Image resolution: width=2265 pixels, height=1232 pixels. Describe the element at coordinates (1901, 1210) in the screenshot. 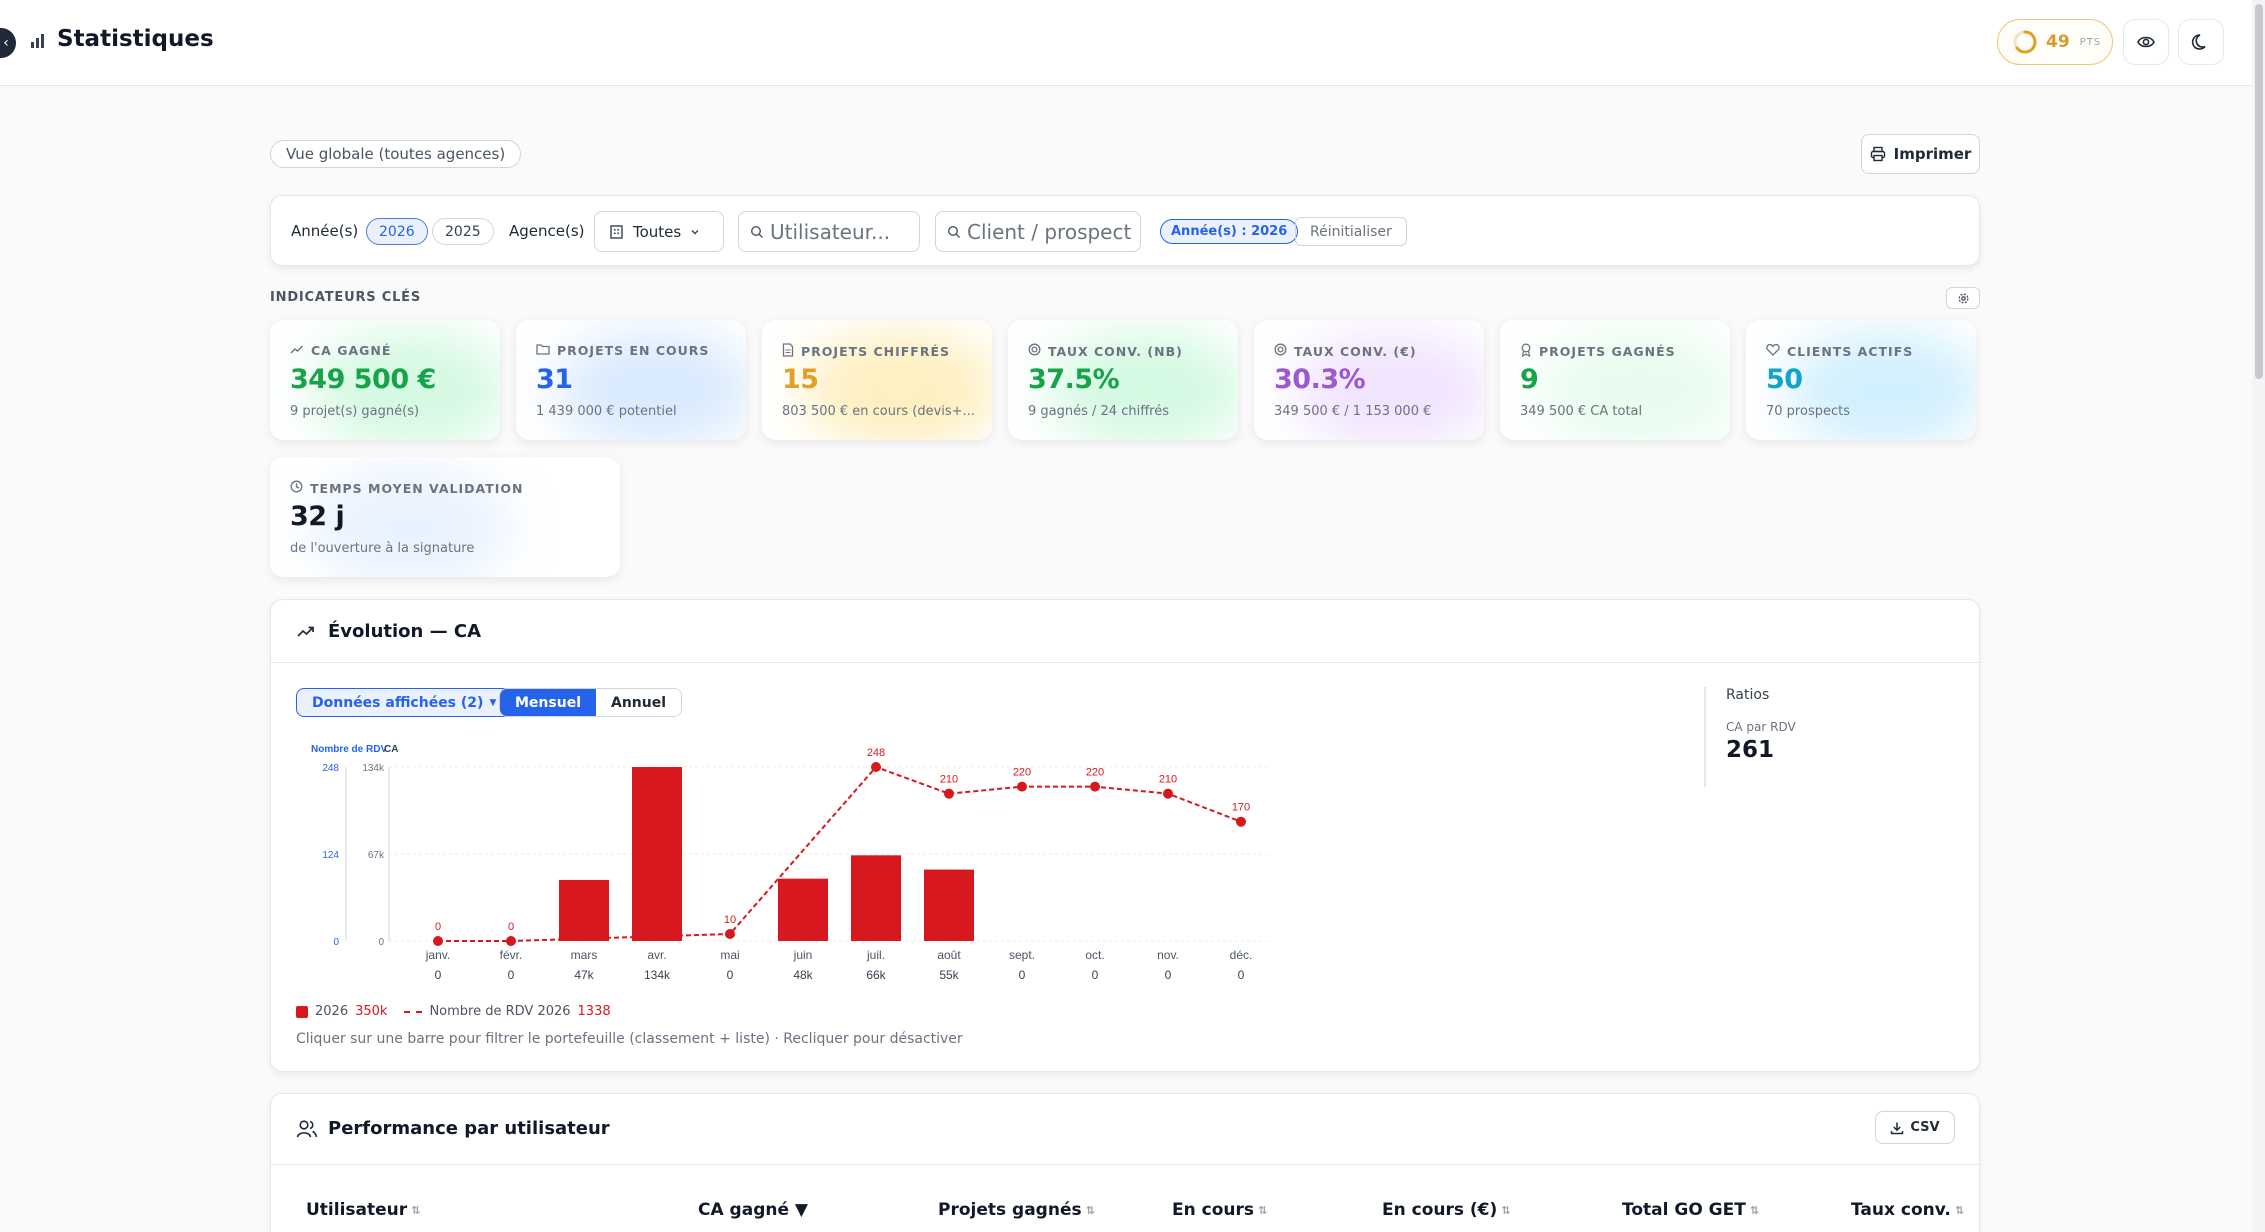

I see `column-header-label: Taux conv.` at that location.